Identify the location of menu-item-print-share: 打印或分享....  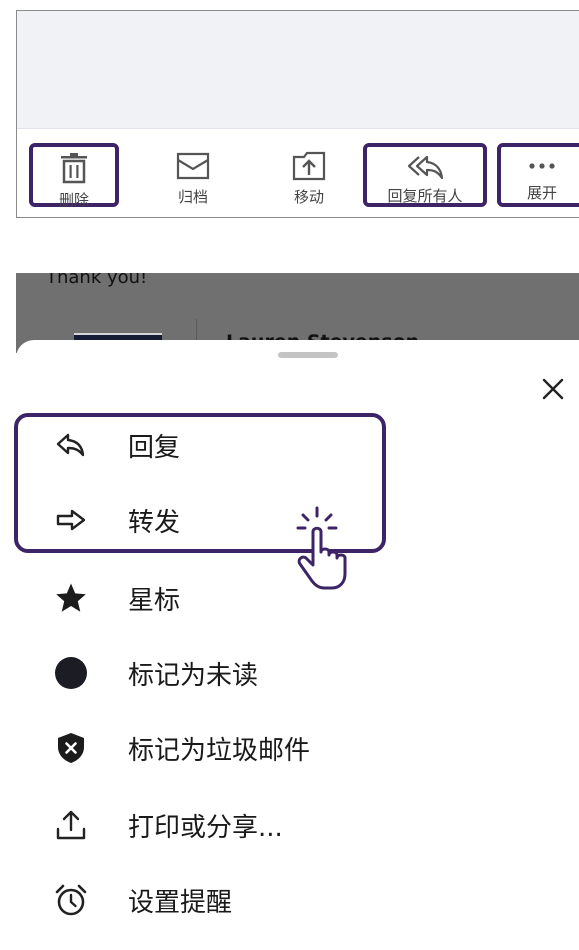
(296, 825).